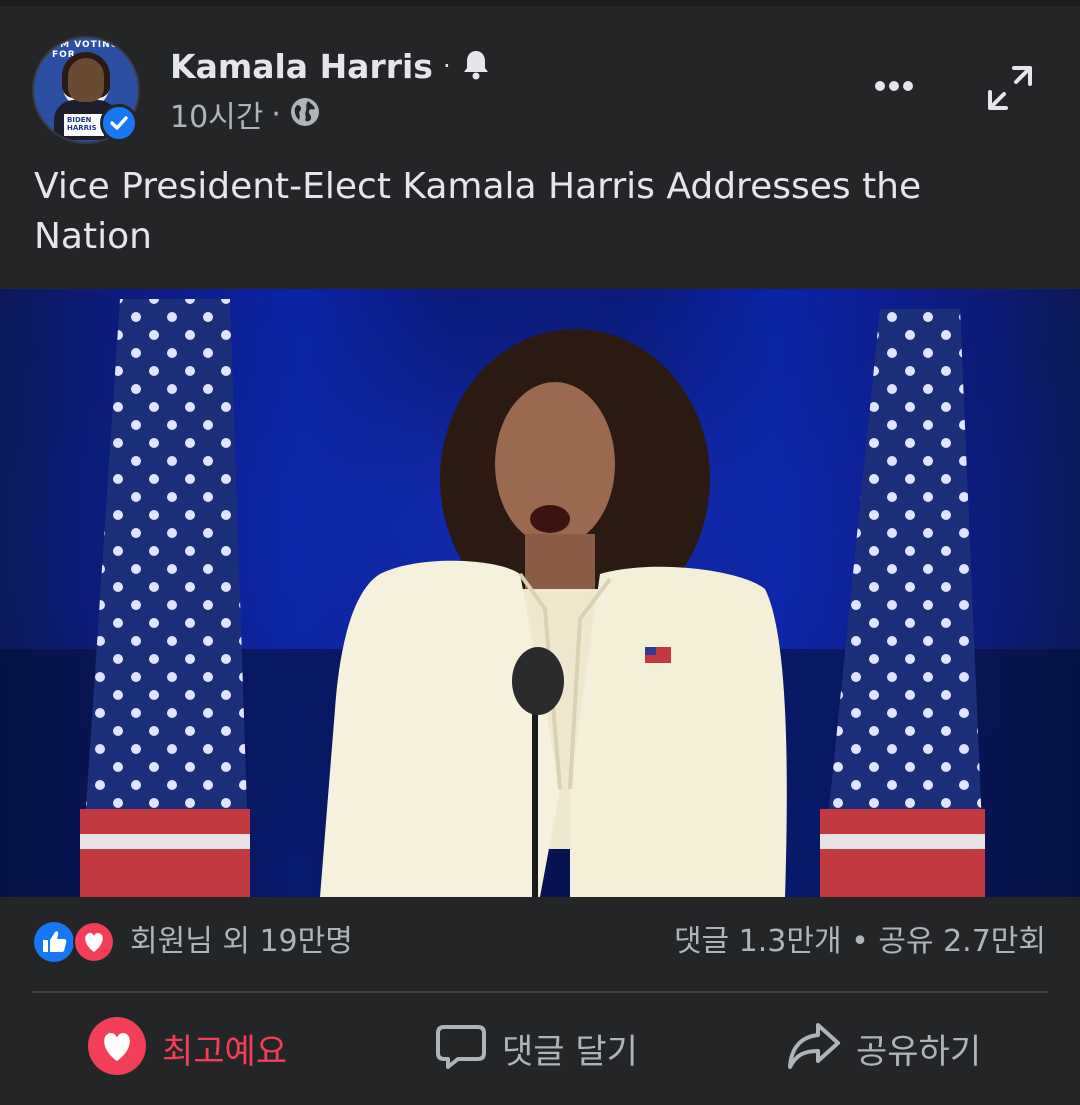 The height and width of the screenshot is (1105, 1080). What do you see at coordinates (540, 944) in the screenshot?
I see `reaction-stats: 회원님 외 19만명 댓글 1.3만개 • 공유 2.7만회` at bounding box center [540, 944].